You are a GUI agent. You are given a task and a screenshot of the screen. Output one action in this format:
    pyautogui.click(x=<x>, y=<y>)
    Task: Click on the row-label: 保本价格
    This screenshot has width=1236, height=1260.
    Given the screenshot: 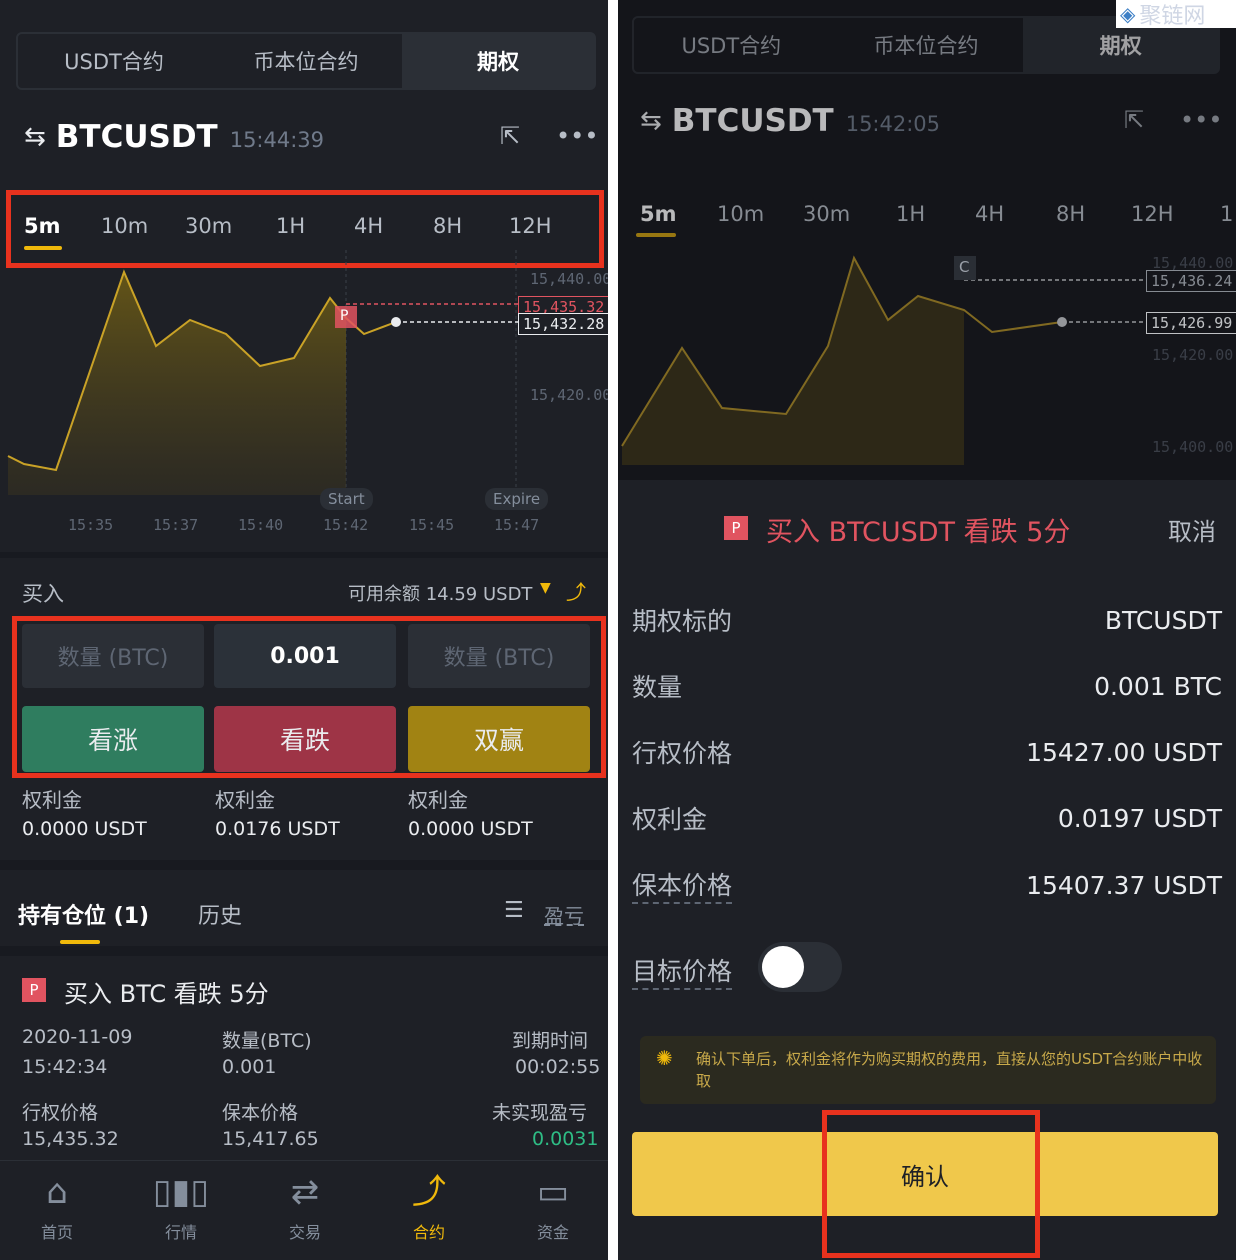 What is the action you would take?
    pyautogui.click(x=682, y=885)
    